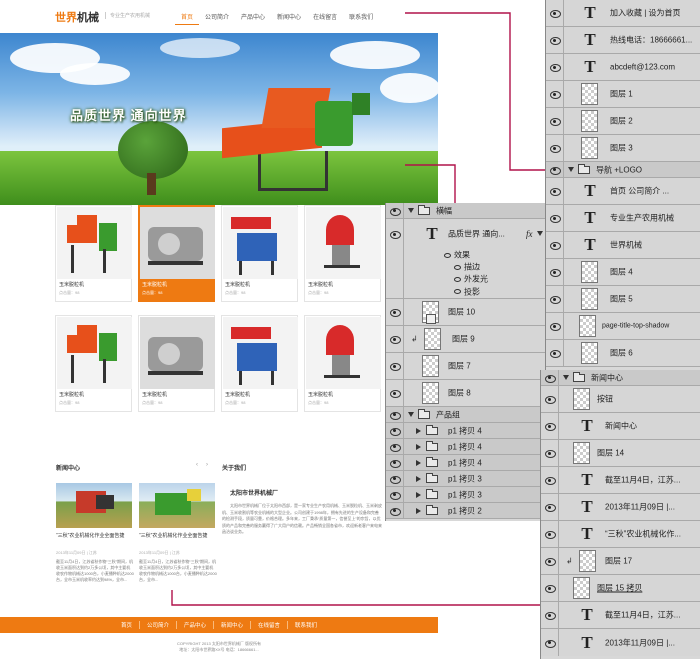 The image size is (700, 659). I want to click on nav-item-message: 在线留言, so click(325, 17).